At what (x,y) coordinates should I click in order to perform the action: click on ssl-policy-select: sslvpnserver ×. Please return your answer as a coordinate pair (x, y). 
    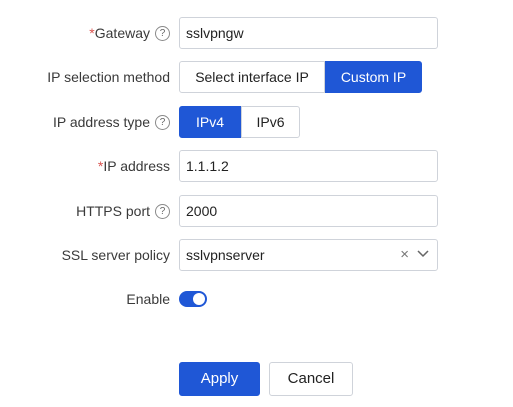
    Looking at the image, I should click on (308, 255).